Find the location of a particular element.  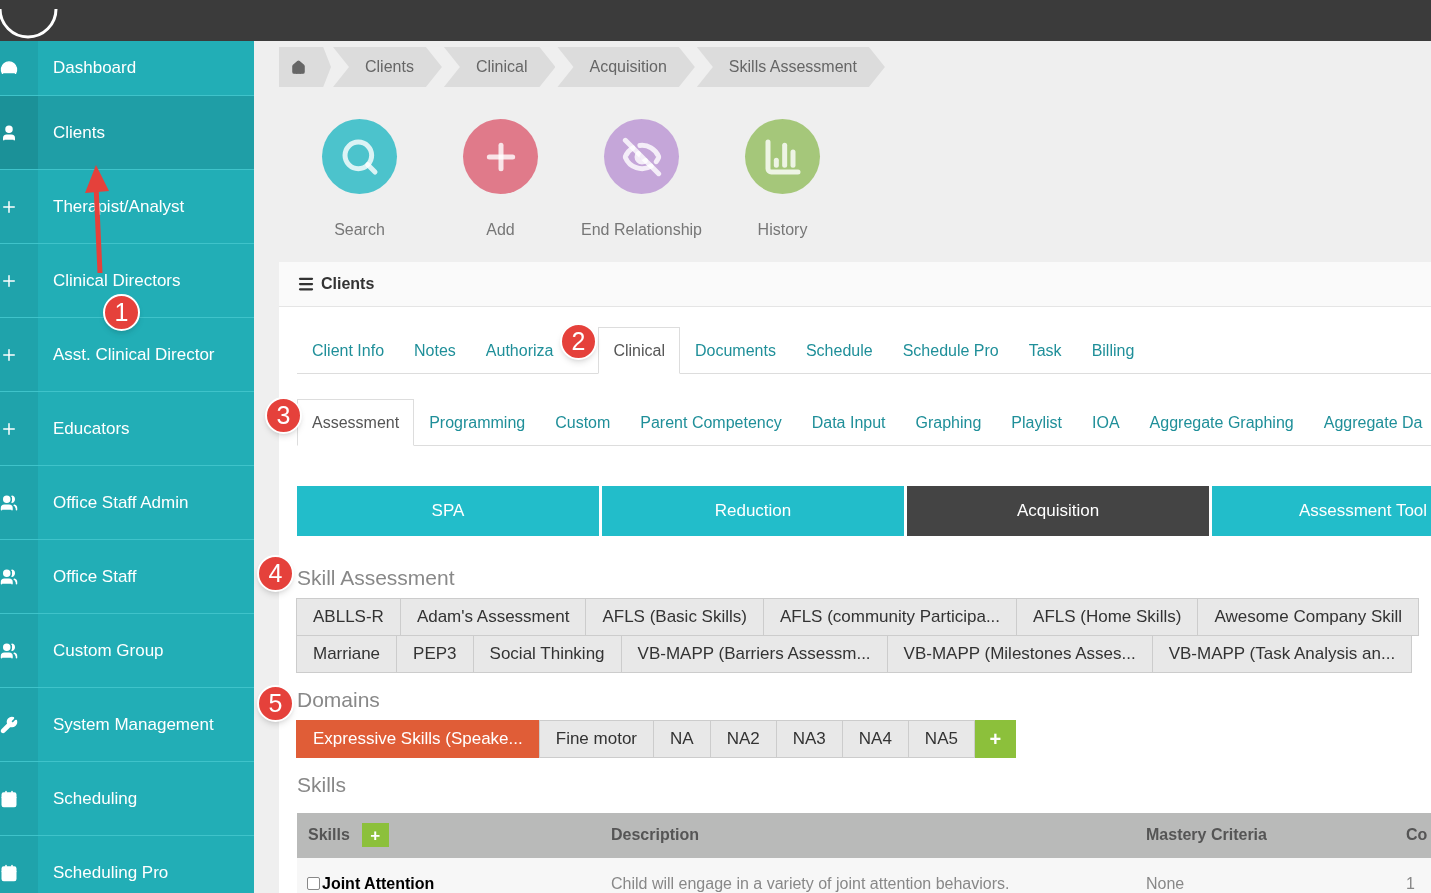

sidebar-item: Office Staff Admin is located at coordinates (127, 503).